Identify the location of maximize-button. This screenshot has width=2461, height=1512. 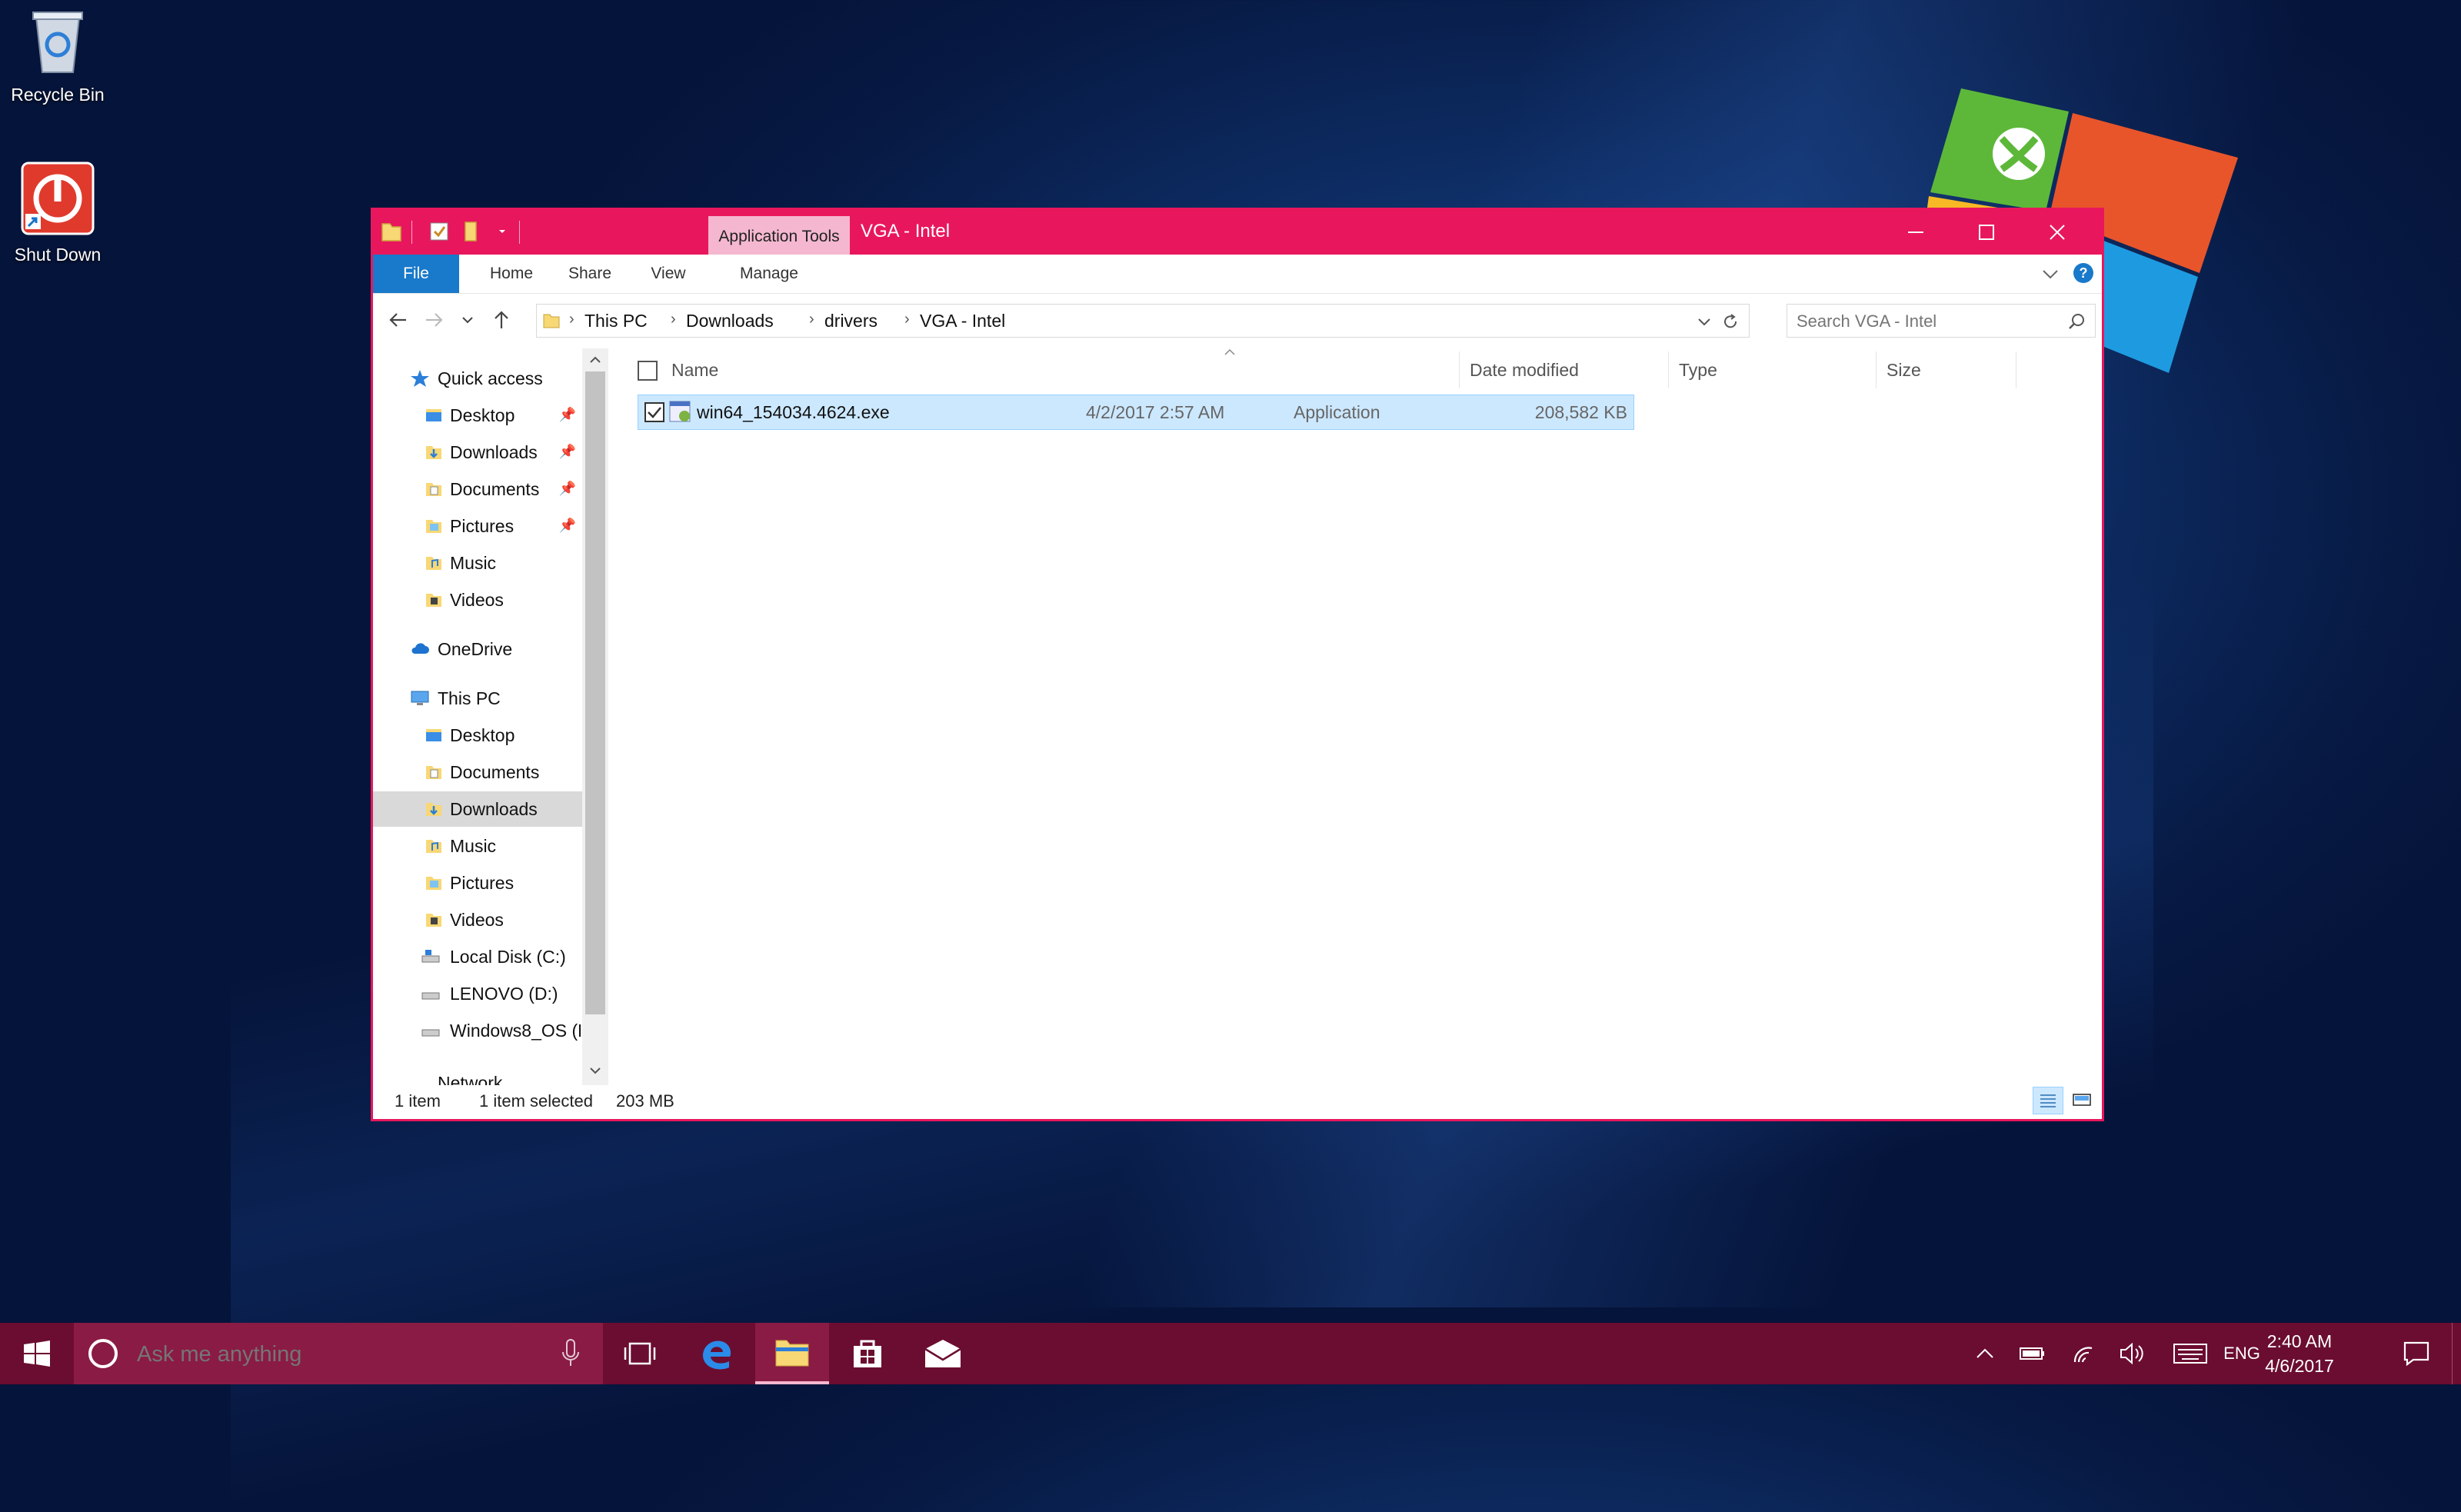
(1986, 233).